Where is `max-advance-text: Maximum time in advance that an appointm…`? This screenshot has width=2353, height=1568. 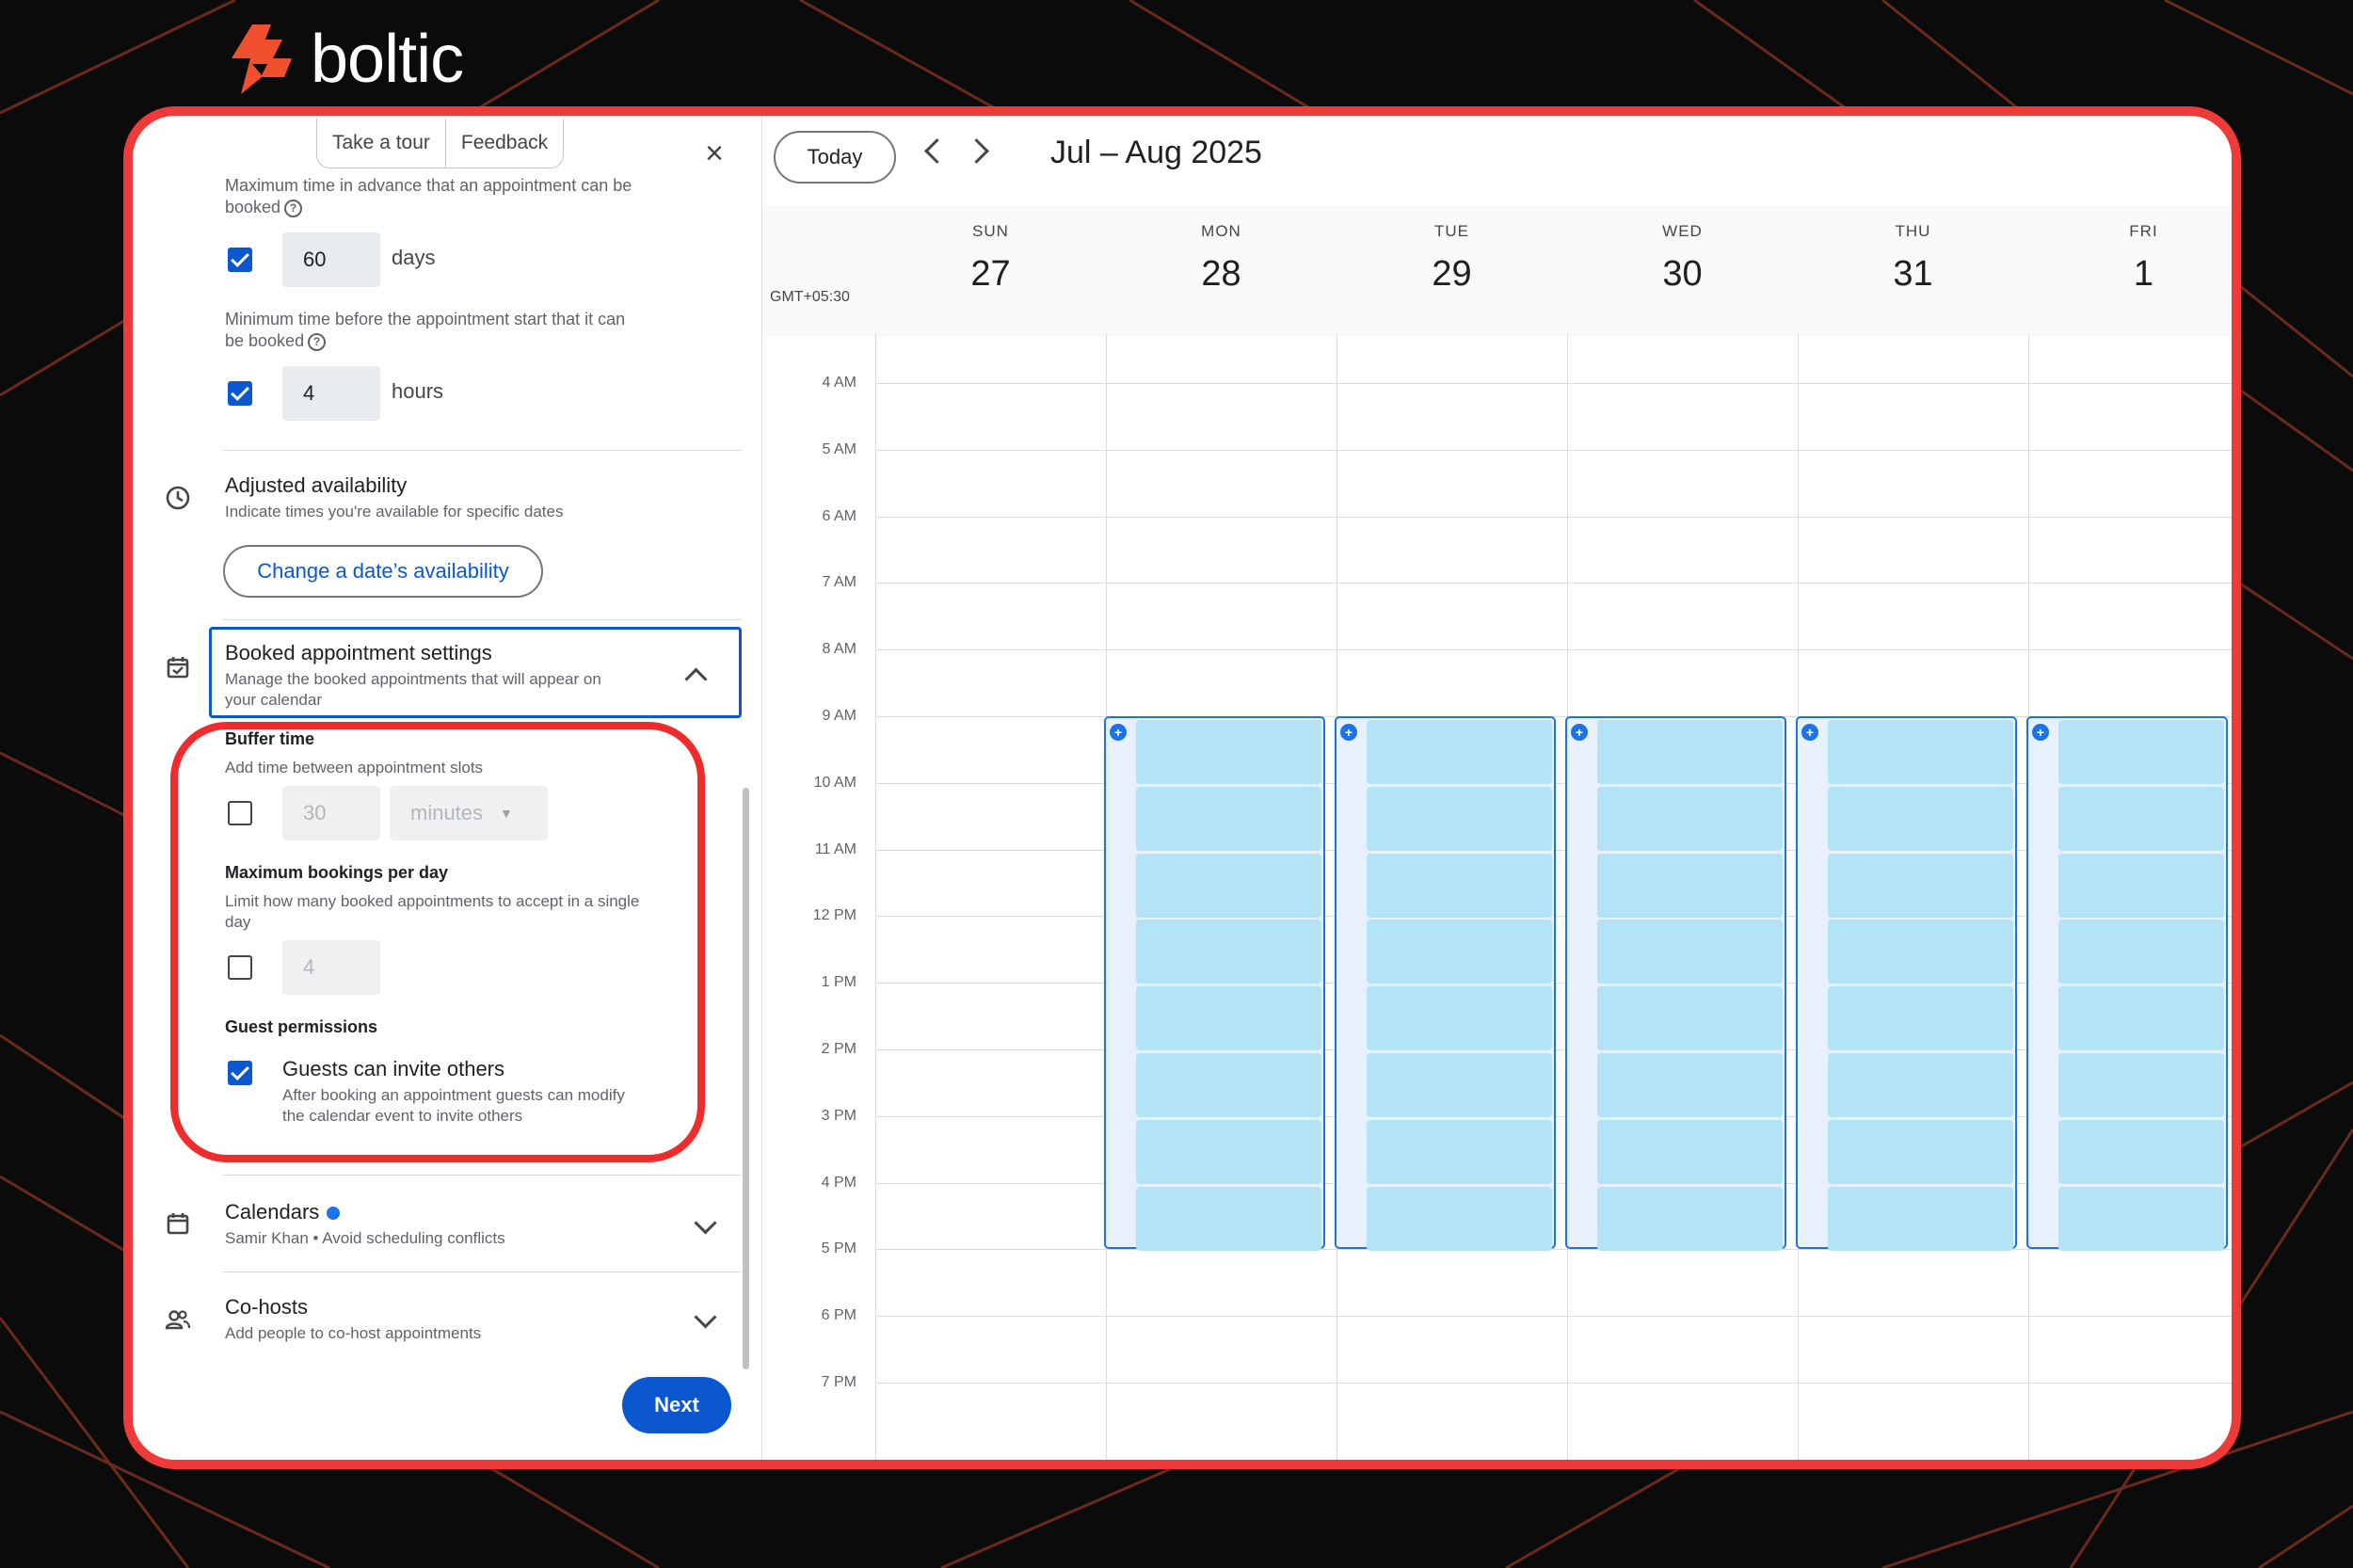 max-advance-text: Maximum time in advance that an appointm… is located at coordinates (428, 185).